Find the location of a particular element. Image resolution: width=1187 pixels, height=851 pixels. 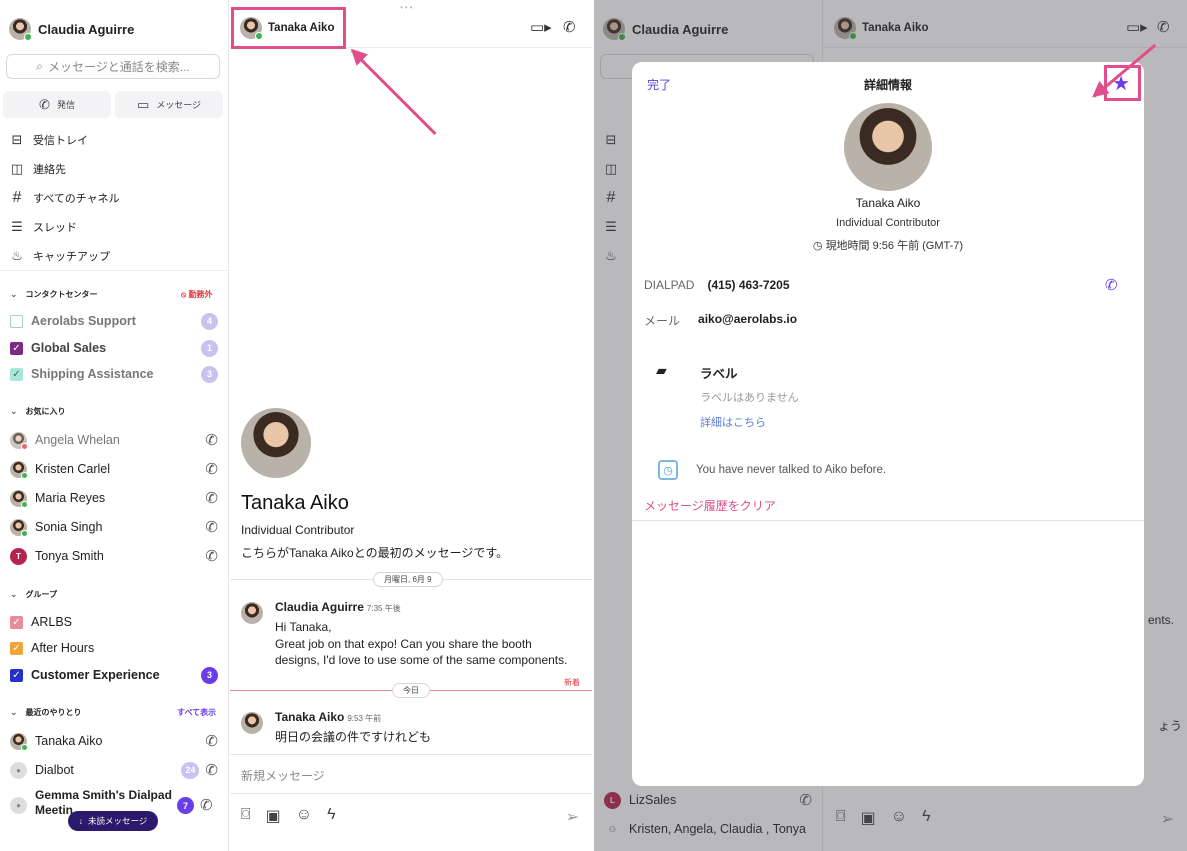

fav-angela: Angela Whelan ✆ is located at coordinates (114, 440).